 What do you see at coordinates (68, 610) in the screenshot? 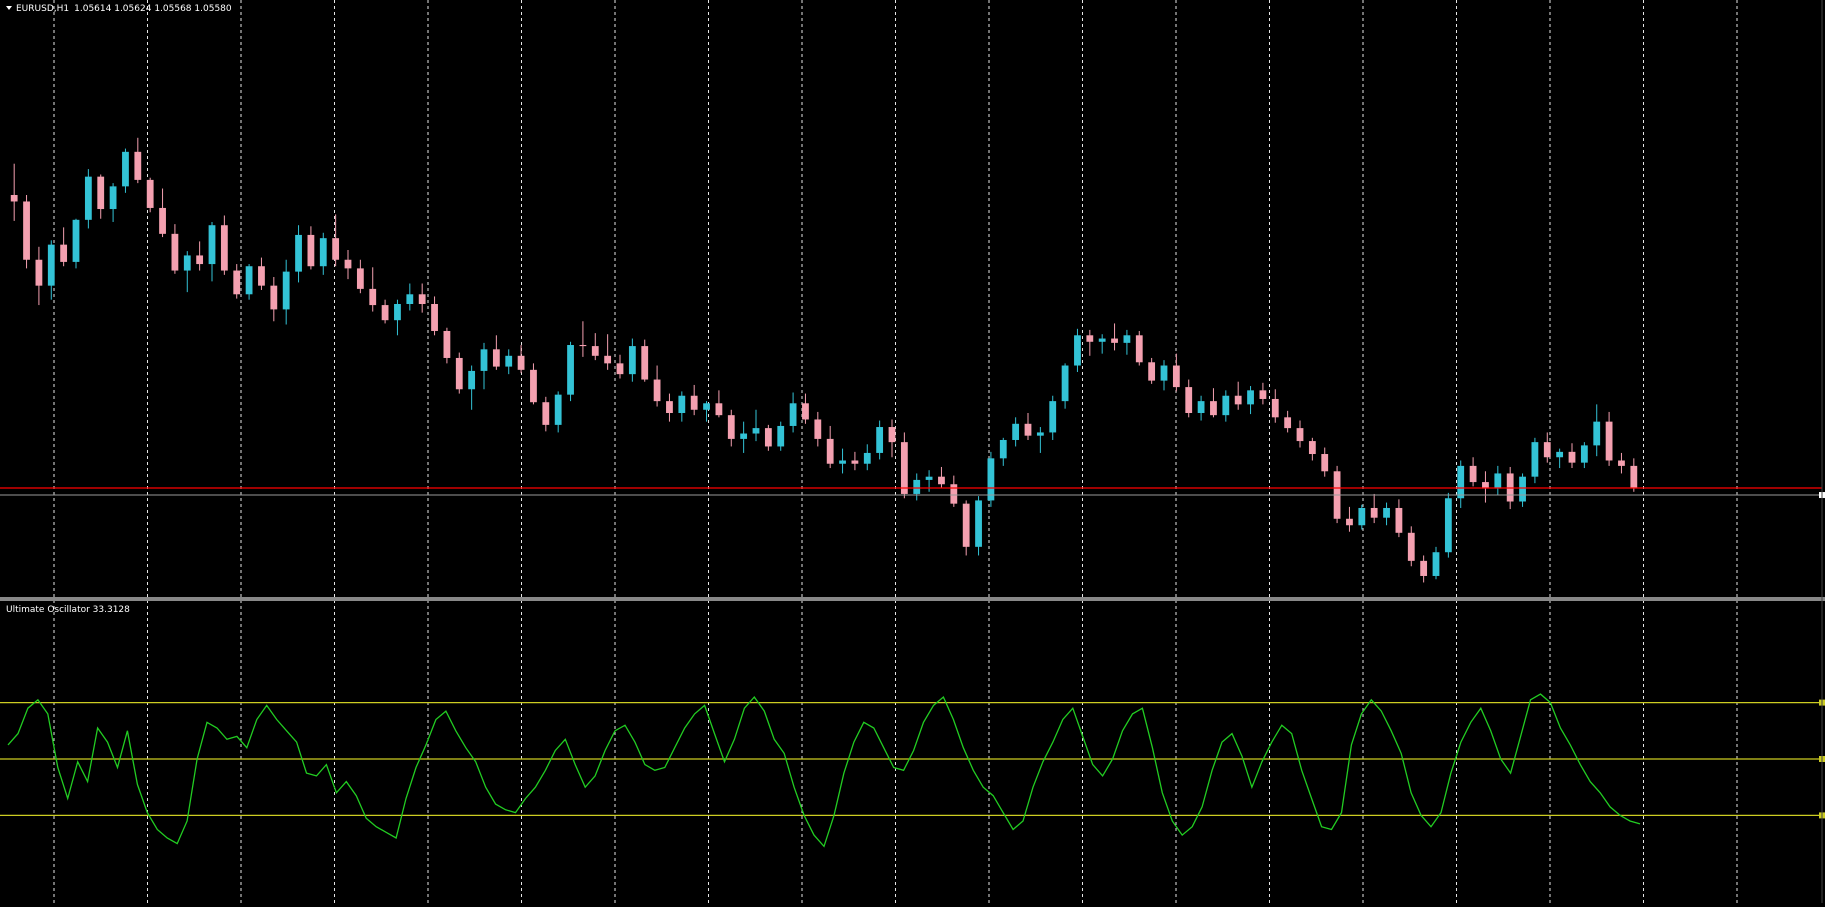
I see `oscillator-title: Ultimate Oscillator 33.3128` at bounding box center [68, 610].